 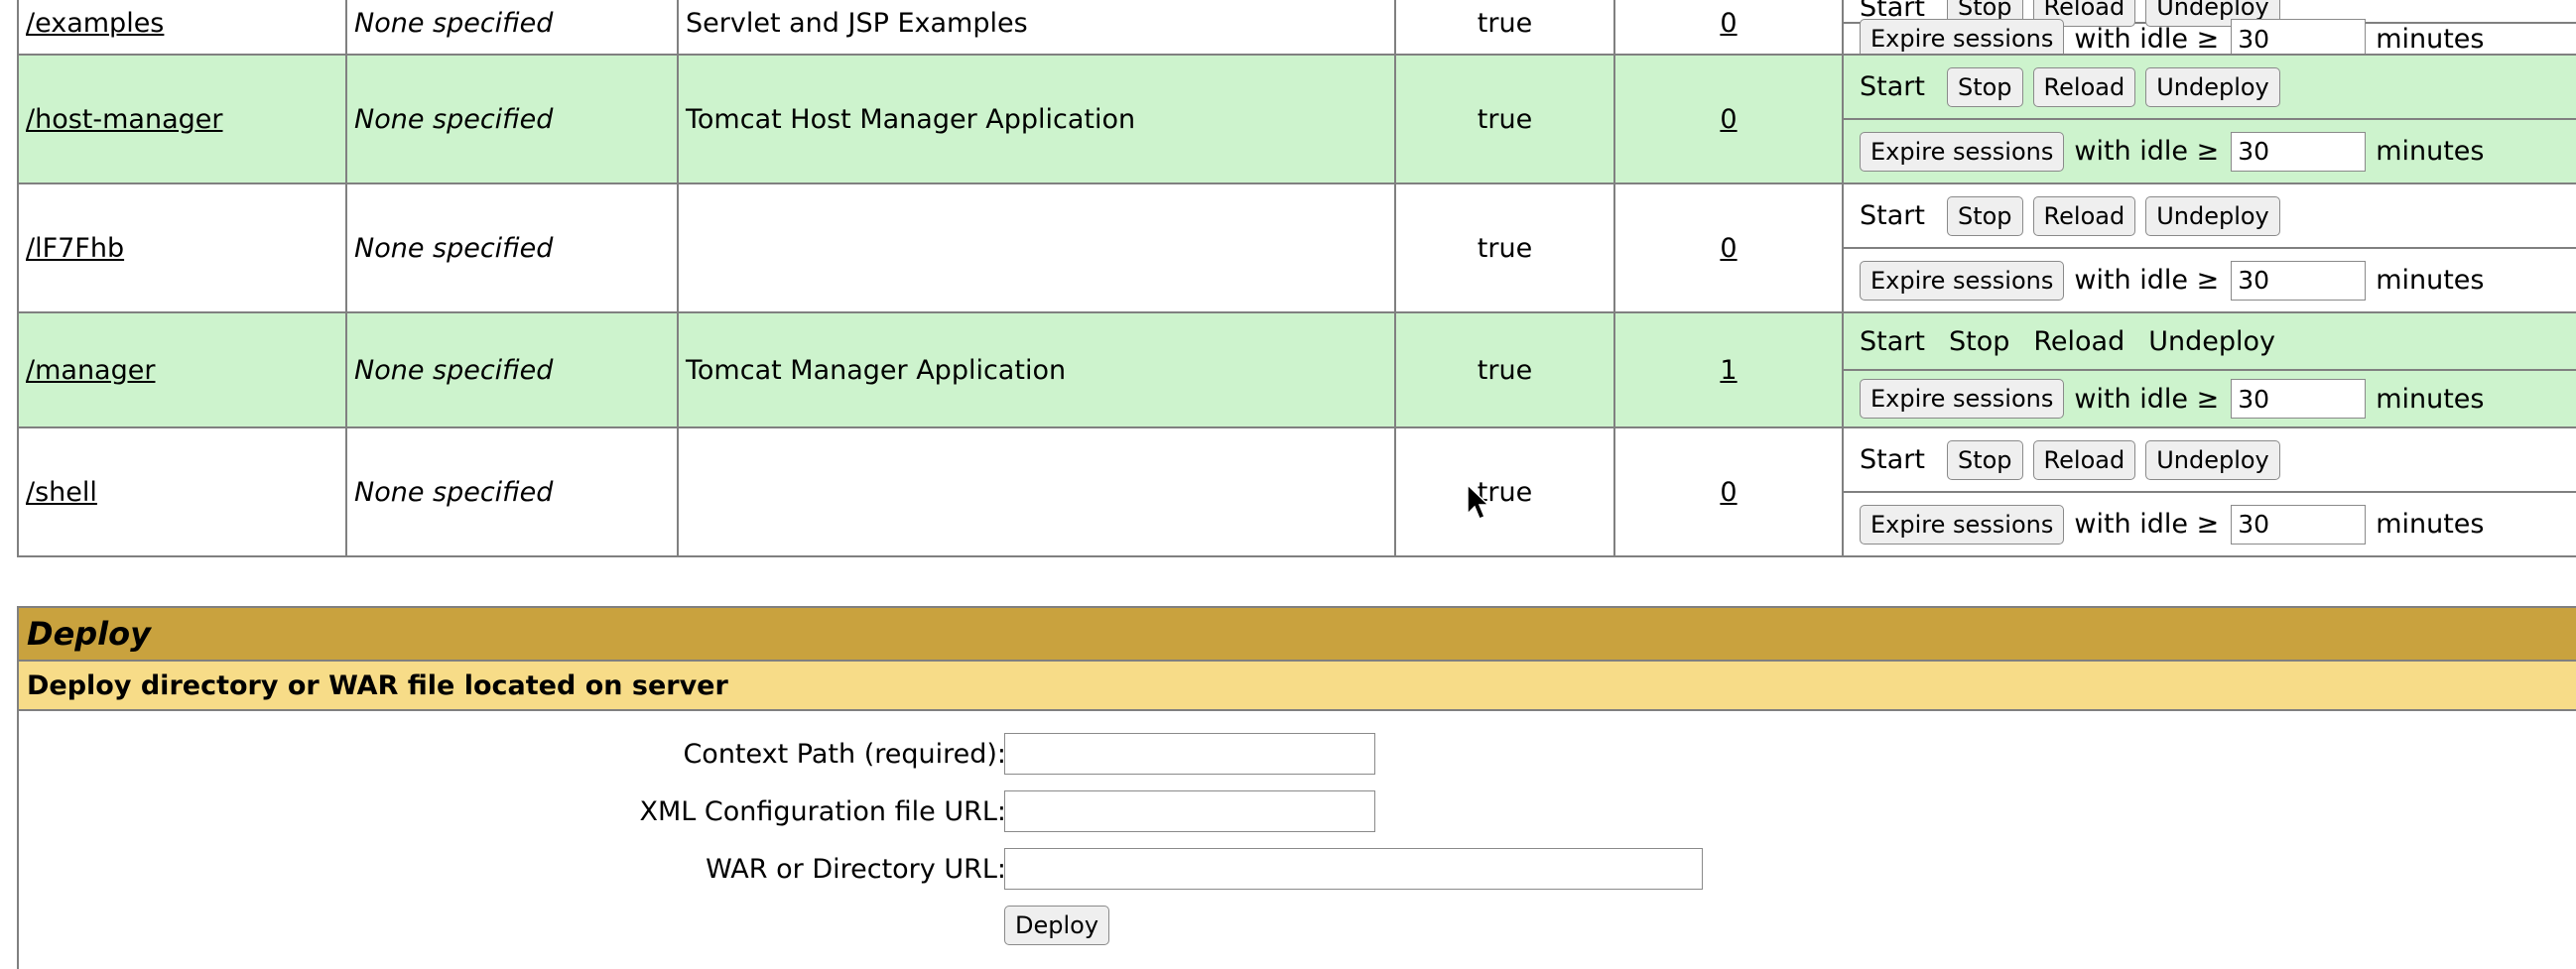 I want to click on context-path-row: Context Path (required):, so click(x=1297, y=756).